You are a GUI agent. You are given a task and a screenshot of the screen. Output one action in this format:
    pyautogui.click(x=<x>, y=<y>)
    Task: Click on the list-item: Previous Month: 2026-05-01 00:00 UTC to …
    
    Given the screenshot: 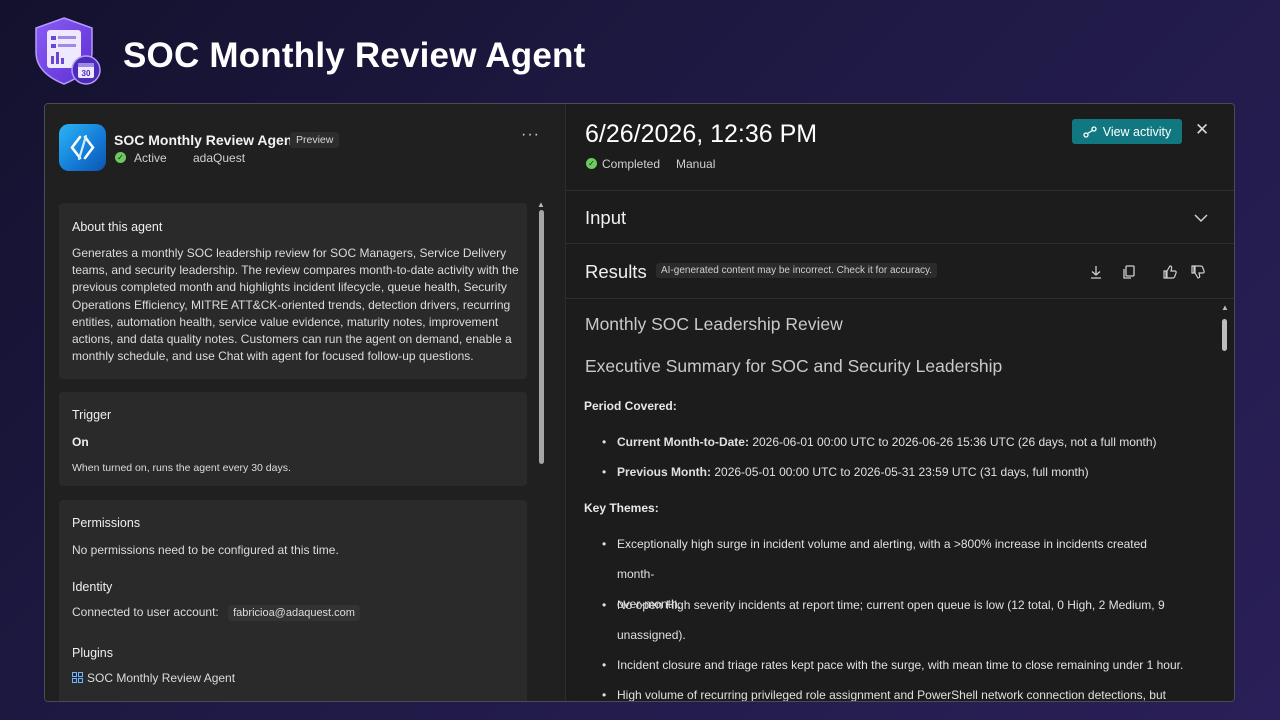 What is the action you would take?
    pyautogui.click(x=893, y=472)
    